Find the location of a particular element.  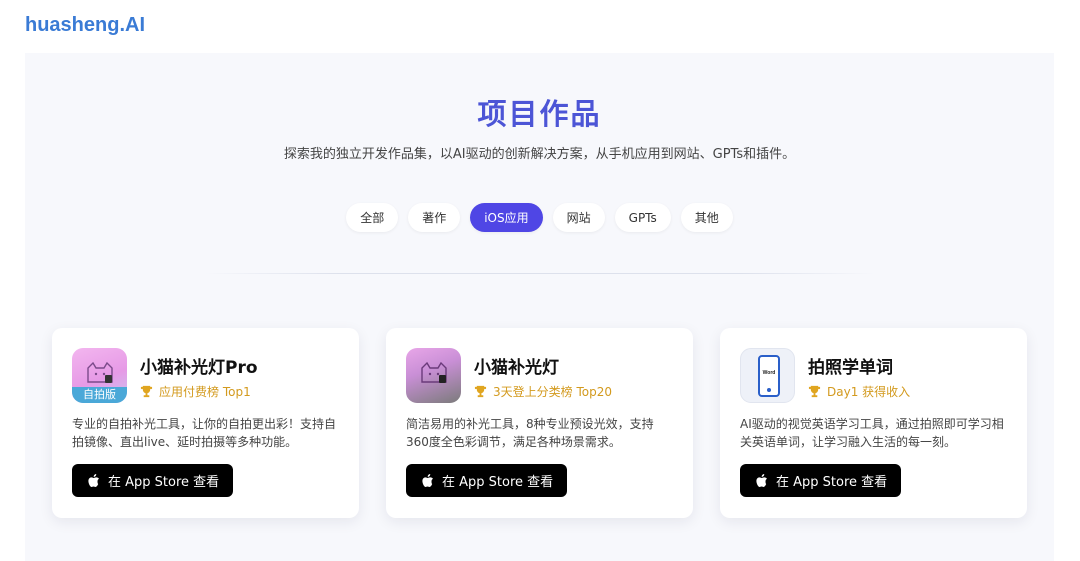

badge-text: Day1 获得收入 is located at coordinates (869, 392).